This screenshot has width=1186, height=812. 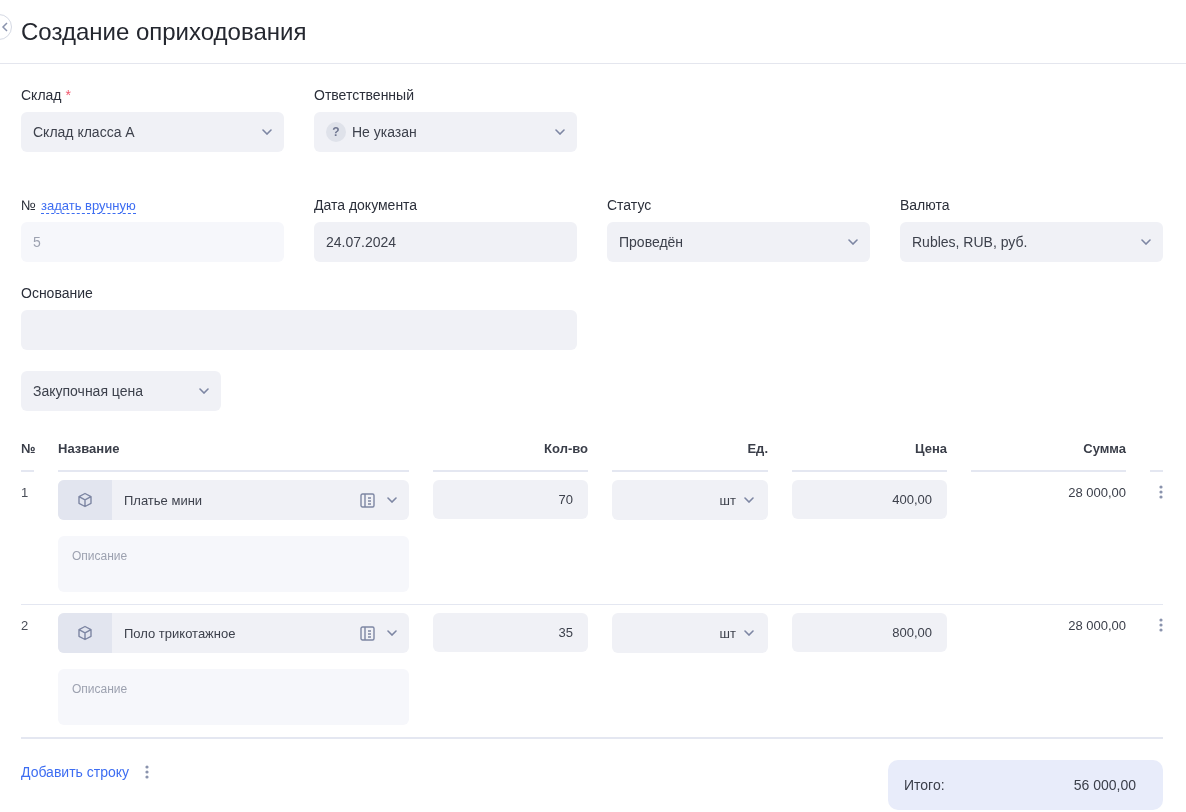 What do you see at coordinates (336, 132) in the screenshot?
I see `question-icon: ?` at bounding box center [336, 132].